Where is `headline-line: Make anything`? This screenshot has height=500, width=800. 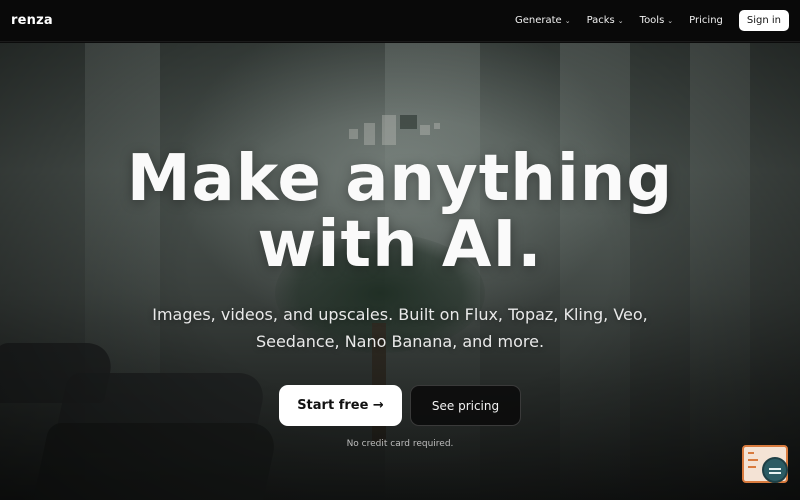
headline-line: Make anything is located at coordinates (400, 179).